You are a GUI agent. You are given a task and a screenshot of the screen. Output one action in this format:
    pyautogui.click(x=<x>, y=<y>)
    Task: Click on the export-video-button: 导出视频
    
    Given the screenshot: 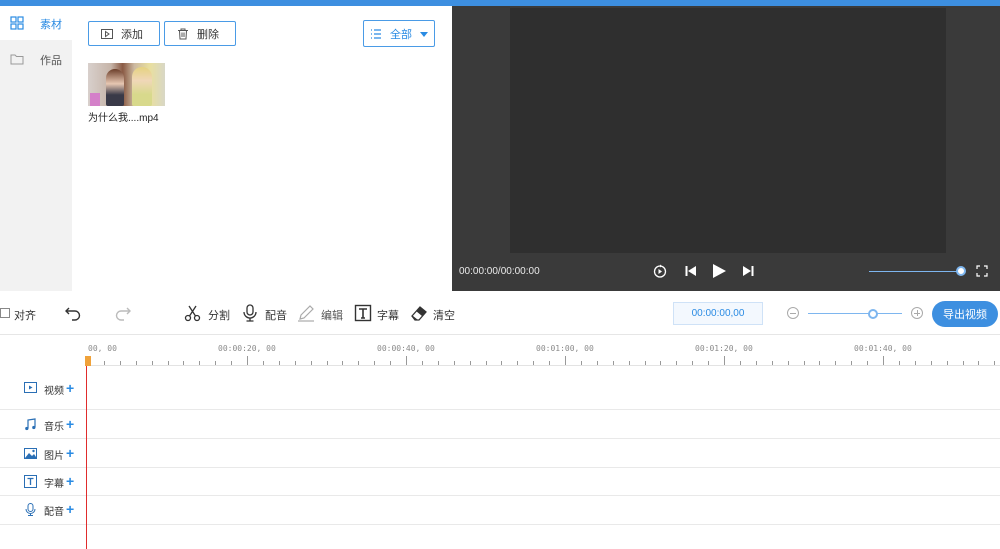 What is the action you would take?
    pyautogui.click(x=965, y=314)
    